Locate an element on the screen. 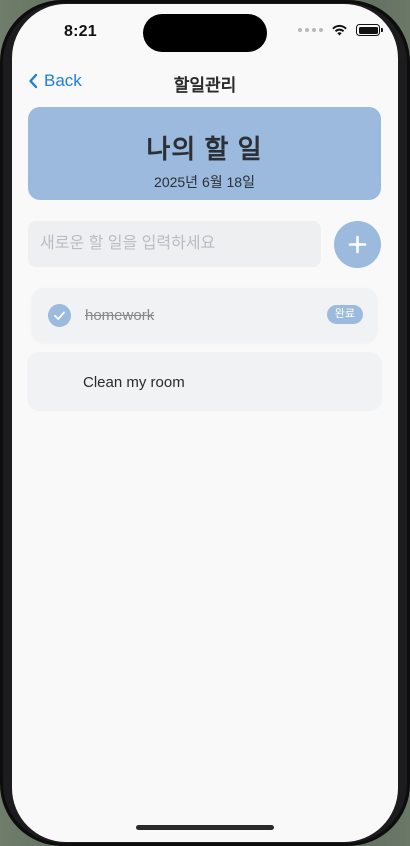 Image resolution: width=410 pixels, height=846 pixels. status-icons is located at coordinates (340, 30).